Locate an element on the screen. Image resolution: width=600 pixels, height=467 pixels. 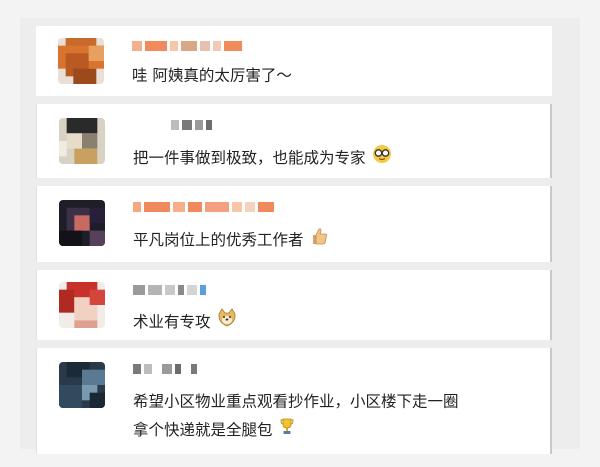
comment-text: 哇 阿姨真的太厉害了～ is located at coordinates (212, 75).